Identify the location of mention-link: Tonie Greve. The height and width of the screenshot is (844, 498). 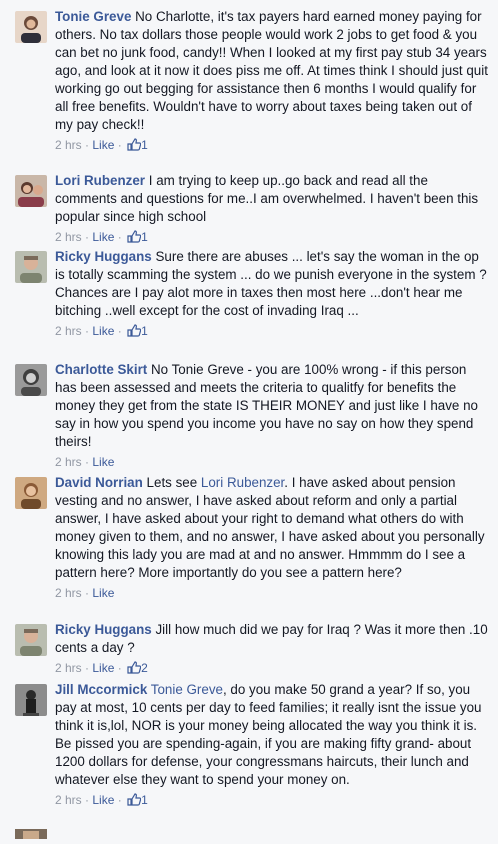
(187, 689).